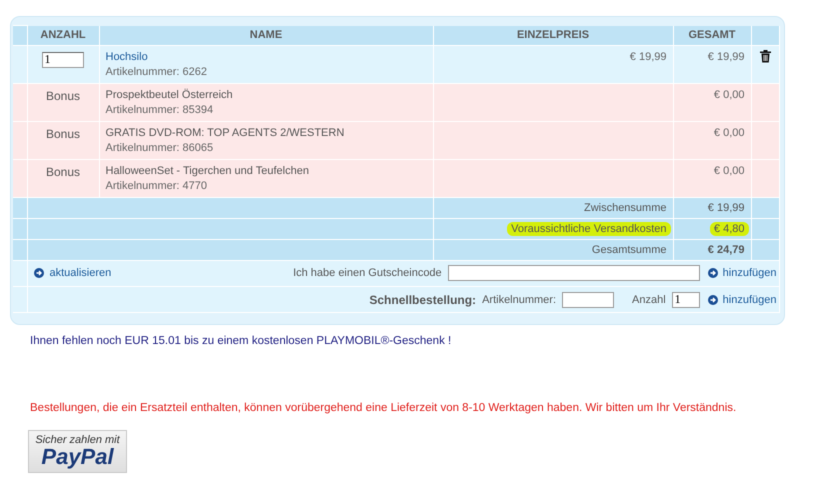  I want to click on quick-quantity-input: 1, so click(686, 300).